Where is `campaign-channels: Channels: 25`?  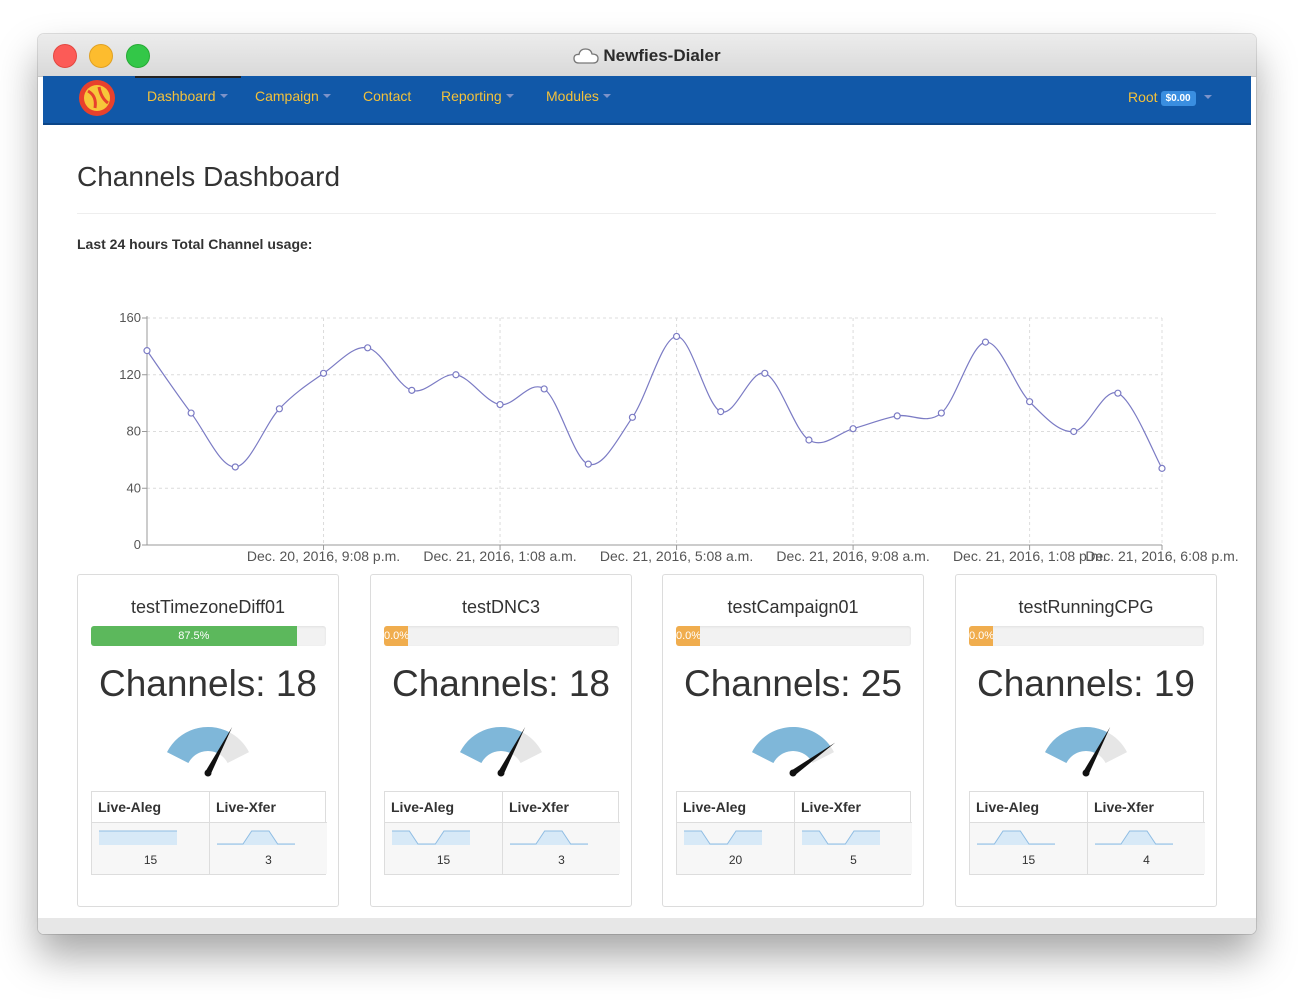 campaign-channels: Channels: 25 is located at coordinates (793, 683).